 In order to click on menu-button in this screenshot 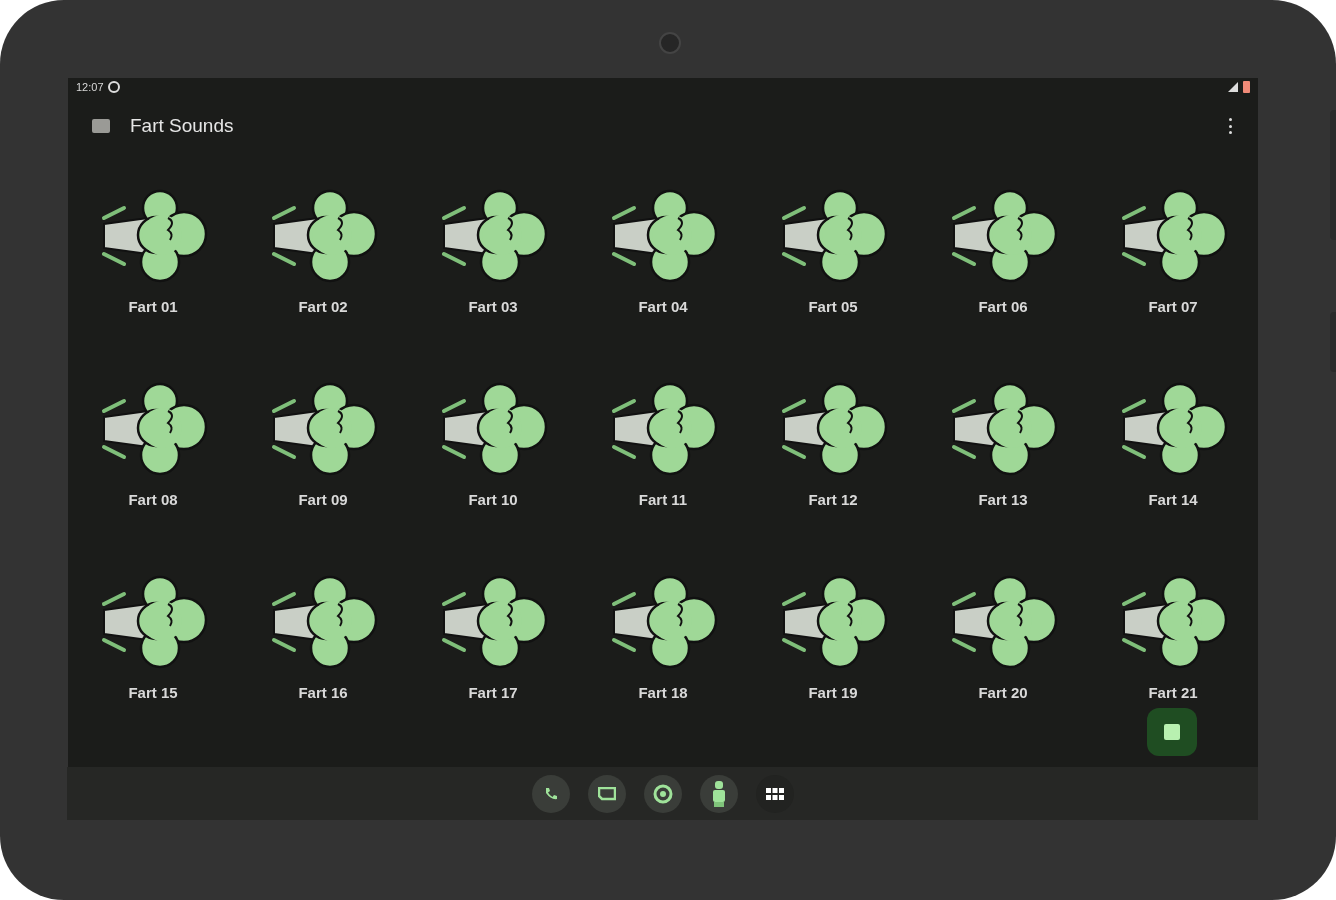, I will do `click(101, 126)`.